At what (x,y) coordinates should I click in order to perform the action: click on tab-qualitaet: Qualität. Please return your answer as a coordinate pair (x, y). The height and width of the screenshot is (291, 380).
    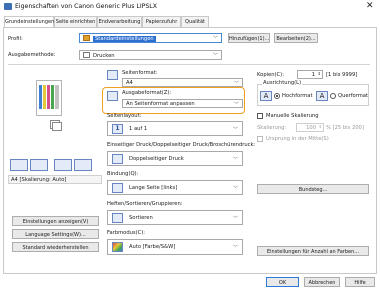
    Looking at the image, I should click on (195, 21).